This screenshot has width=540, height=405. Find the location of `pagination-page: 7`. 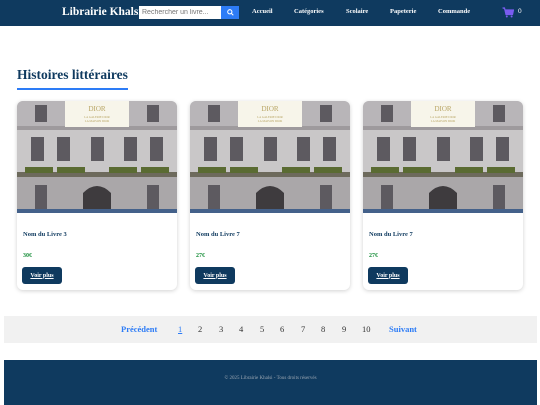

pagination-page: 7 is located at coordinates (303, 329).